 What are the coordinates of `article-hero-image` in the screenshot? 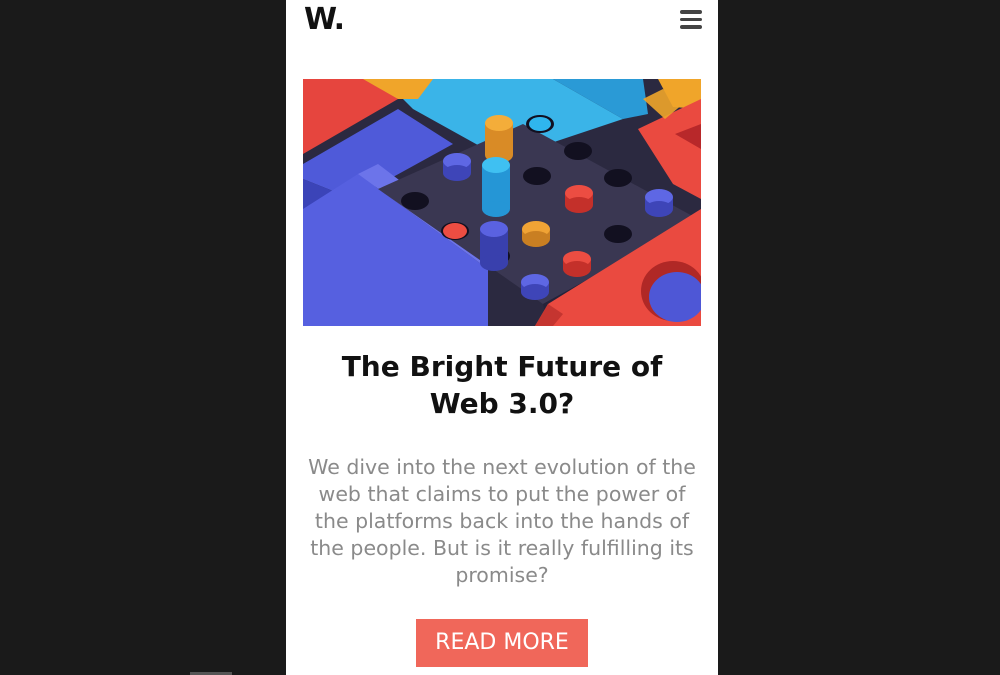 It's located at (502, 202).